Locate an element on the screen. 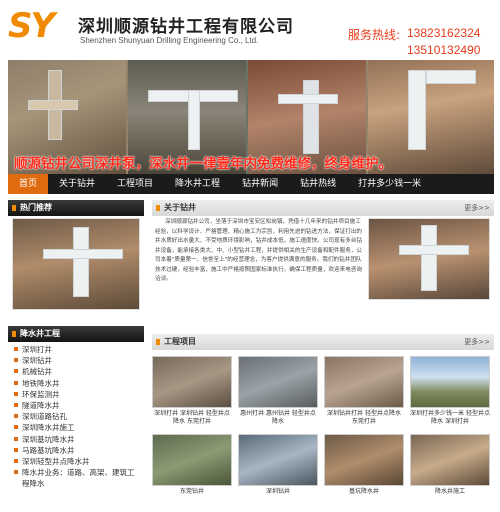 This screenshot has height=512, width=500. project-card: 降水井施工 is located at coordinates (450, 465).